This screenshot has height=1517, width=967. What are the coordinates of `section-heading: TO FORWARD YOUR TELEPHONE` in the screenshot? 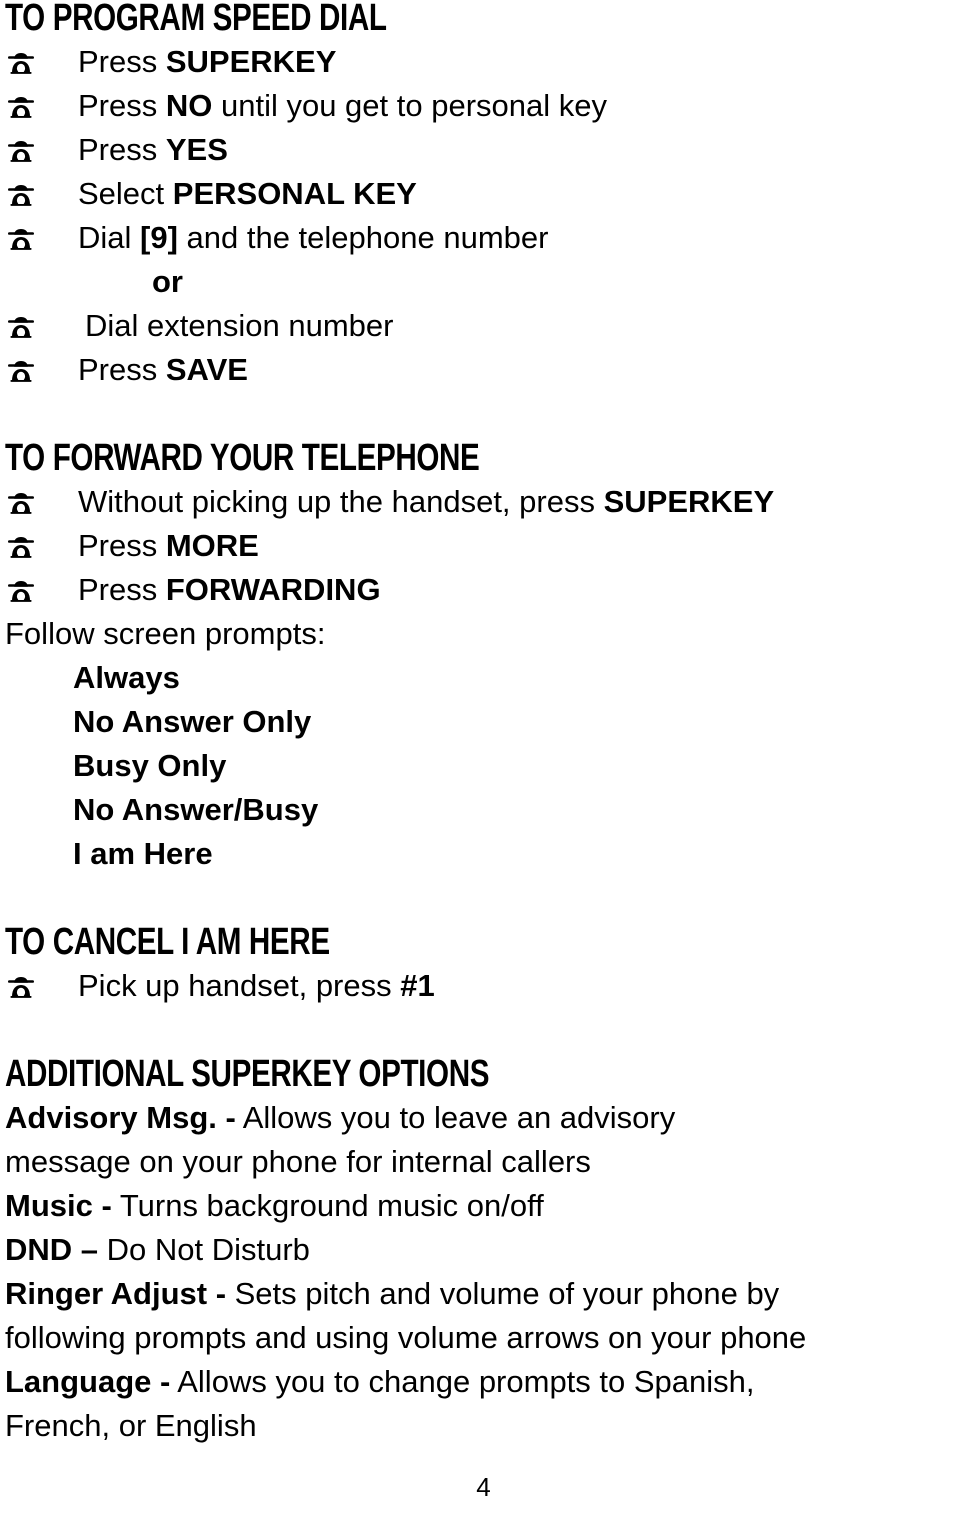 It's located at (242, 458).